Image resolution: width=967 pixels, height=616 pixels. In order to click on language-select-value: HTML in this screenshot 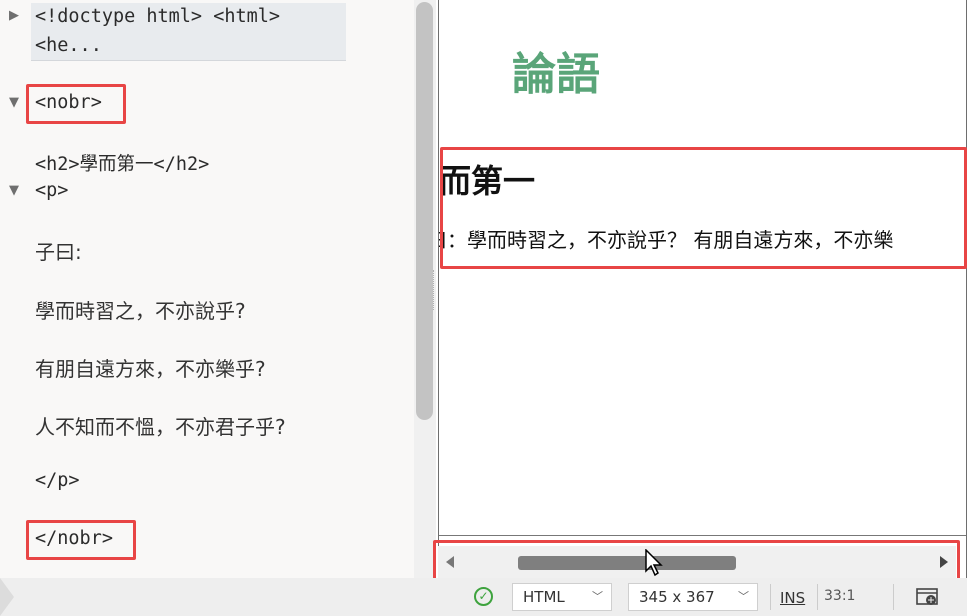, I will do `click(544, 597)`.